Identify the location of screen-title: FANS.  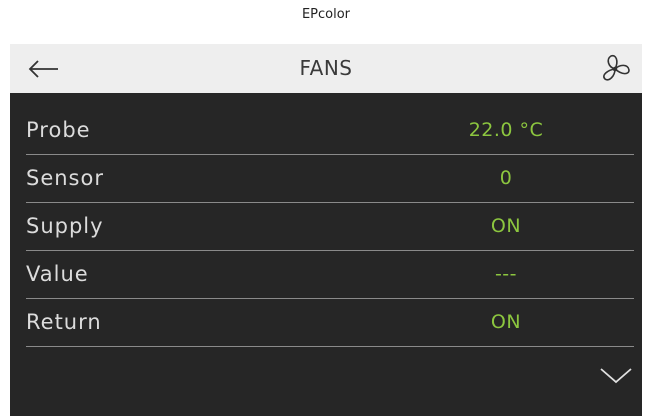
(326, 68).